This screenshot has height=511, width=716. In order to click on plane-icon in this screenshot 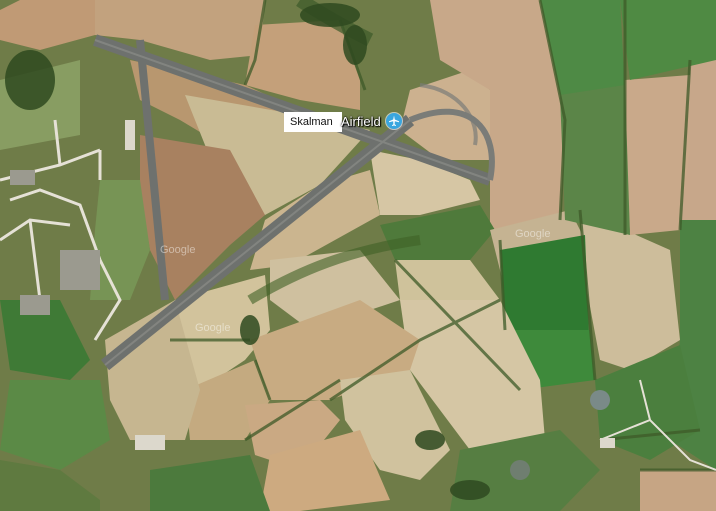, I will do `click(394, 120)`.